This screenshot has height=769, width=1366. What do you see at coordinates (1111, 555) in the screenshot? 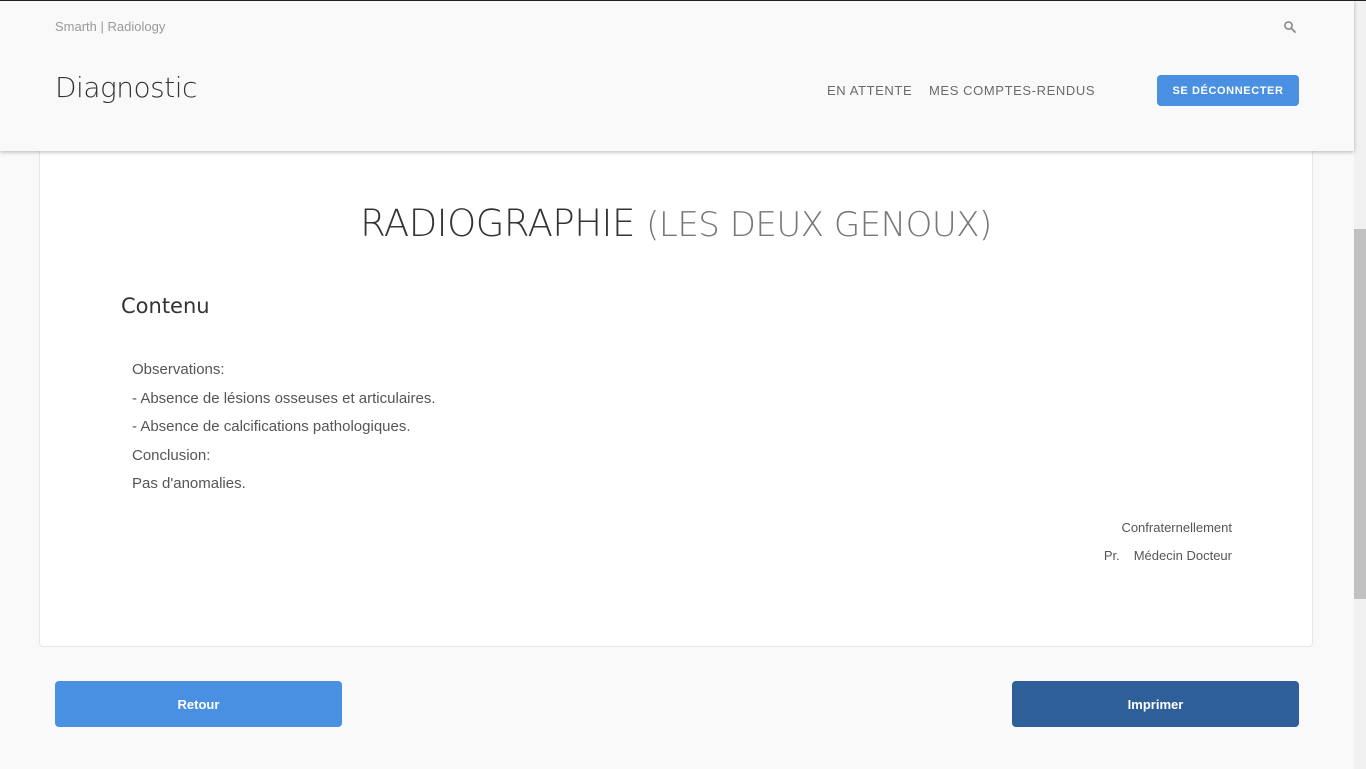
I see `signature-title: Pr.` at bounding box center [1111, 555].